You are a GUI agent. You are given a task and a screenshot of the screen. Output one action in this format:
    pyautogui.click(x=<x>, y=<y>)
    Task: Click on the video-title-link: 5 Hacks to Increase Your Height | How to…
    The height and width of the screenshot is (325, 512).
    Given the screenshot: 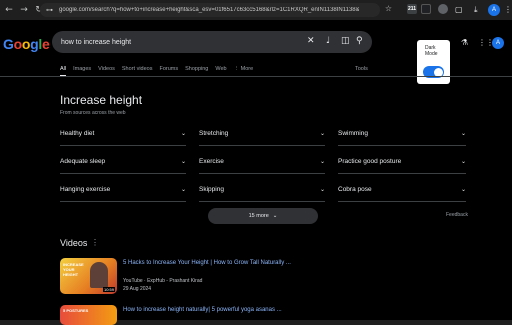 What is the action you would take?
    pyautogui.click(x=207, y=263)
    